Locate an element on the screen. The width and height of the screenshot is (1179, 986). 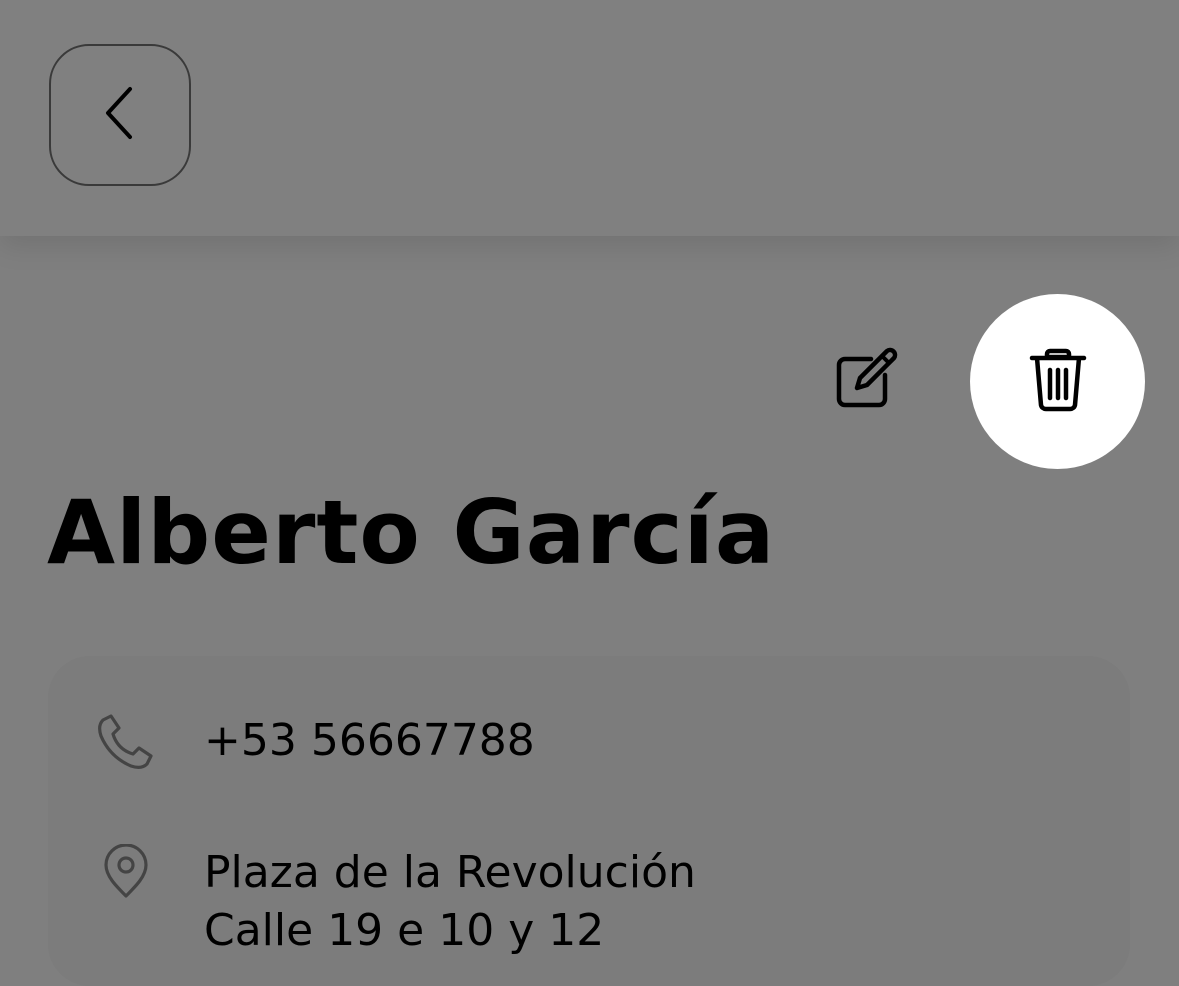
phone-number: +53 56667788 is located at coordinates (369, 740).